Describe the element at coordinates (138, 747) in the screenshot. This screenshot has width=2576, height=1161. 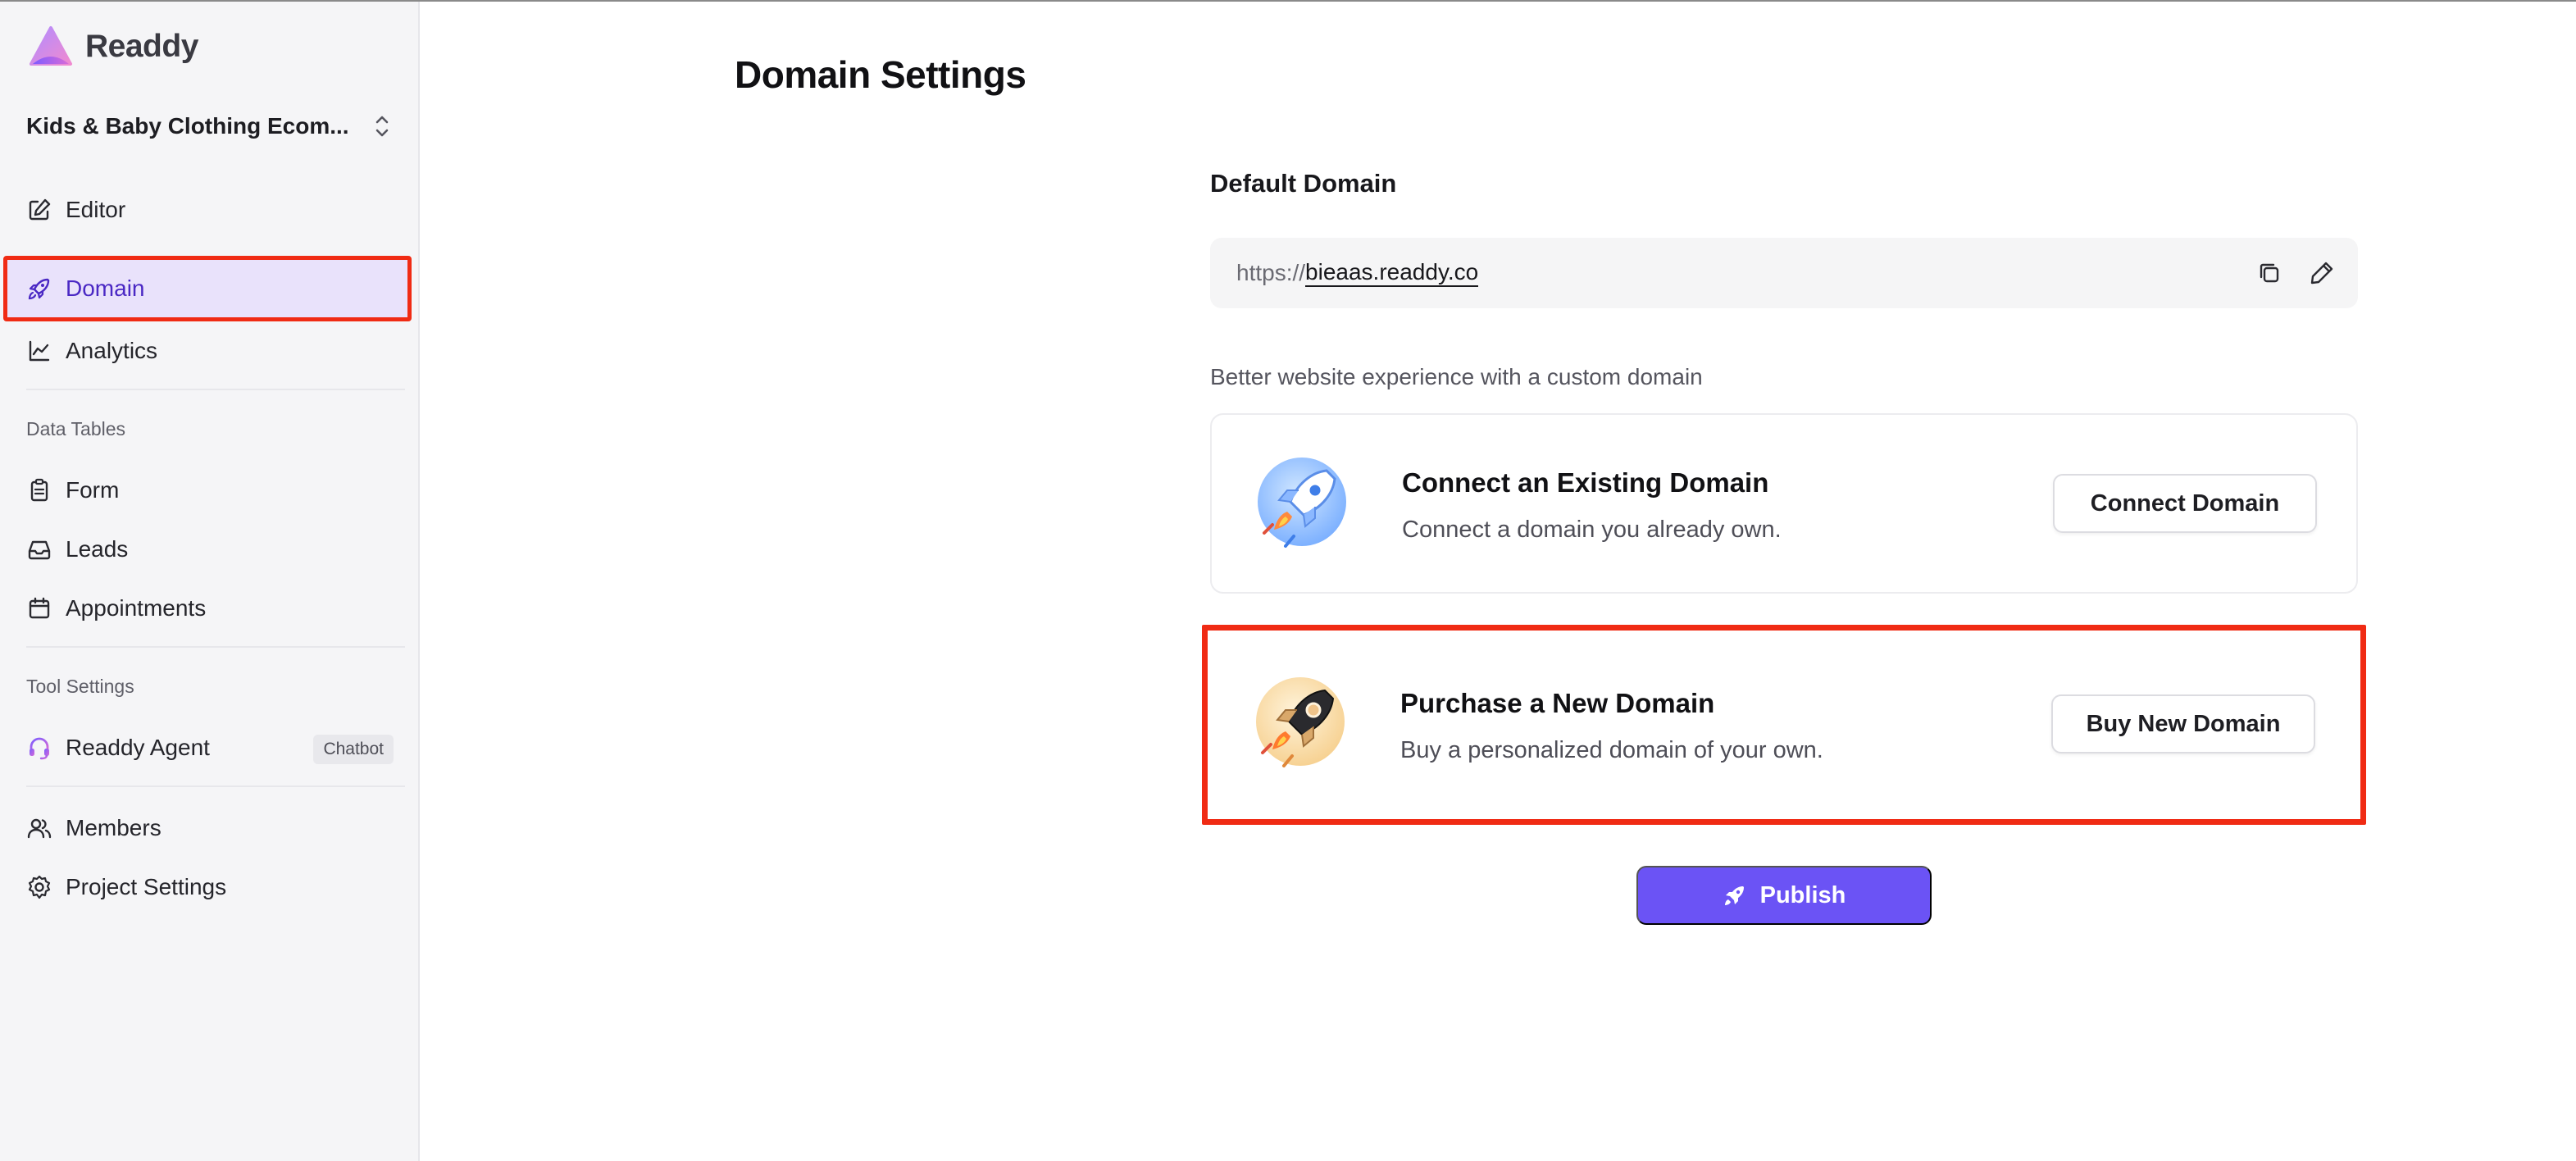
I see `sidebar-item-label: Readdy Agent` at that location.